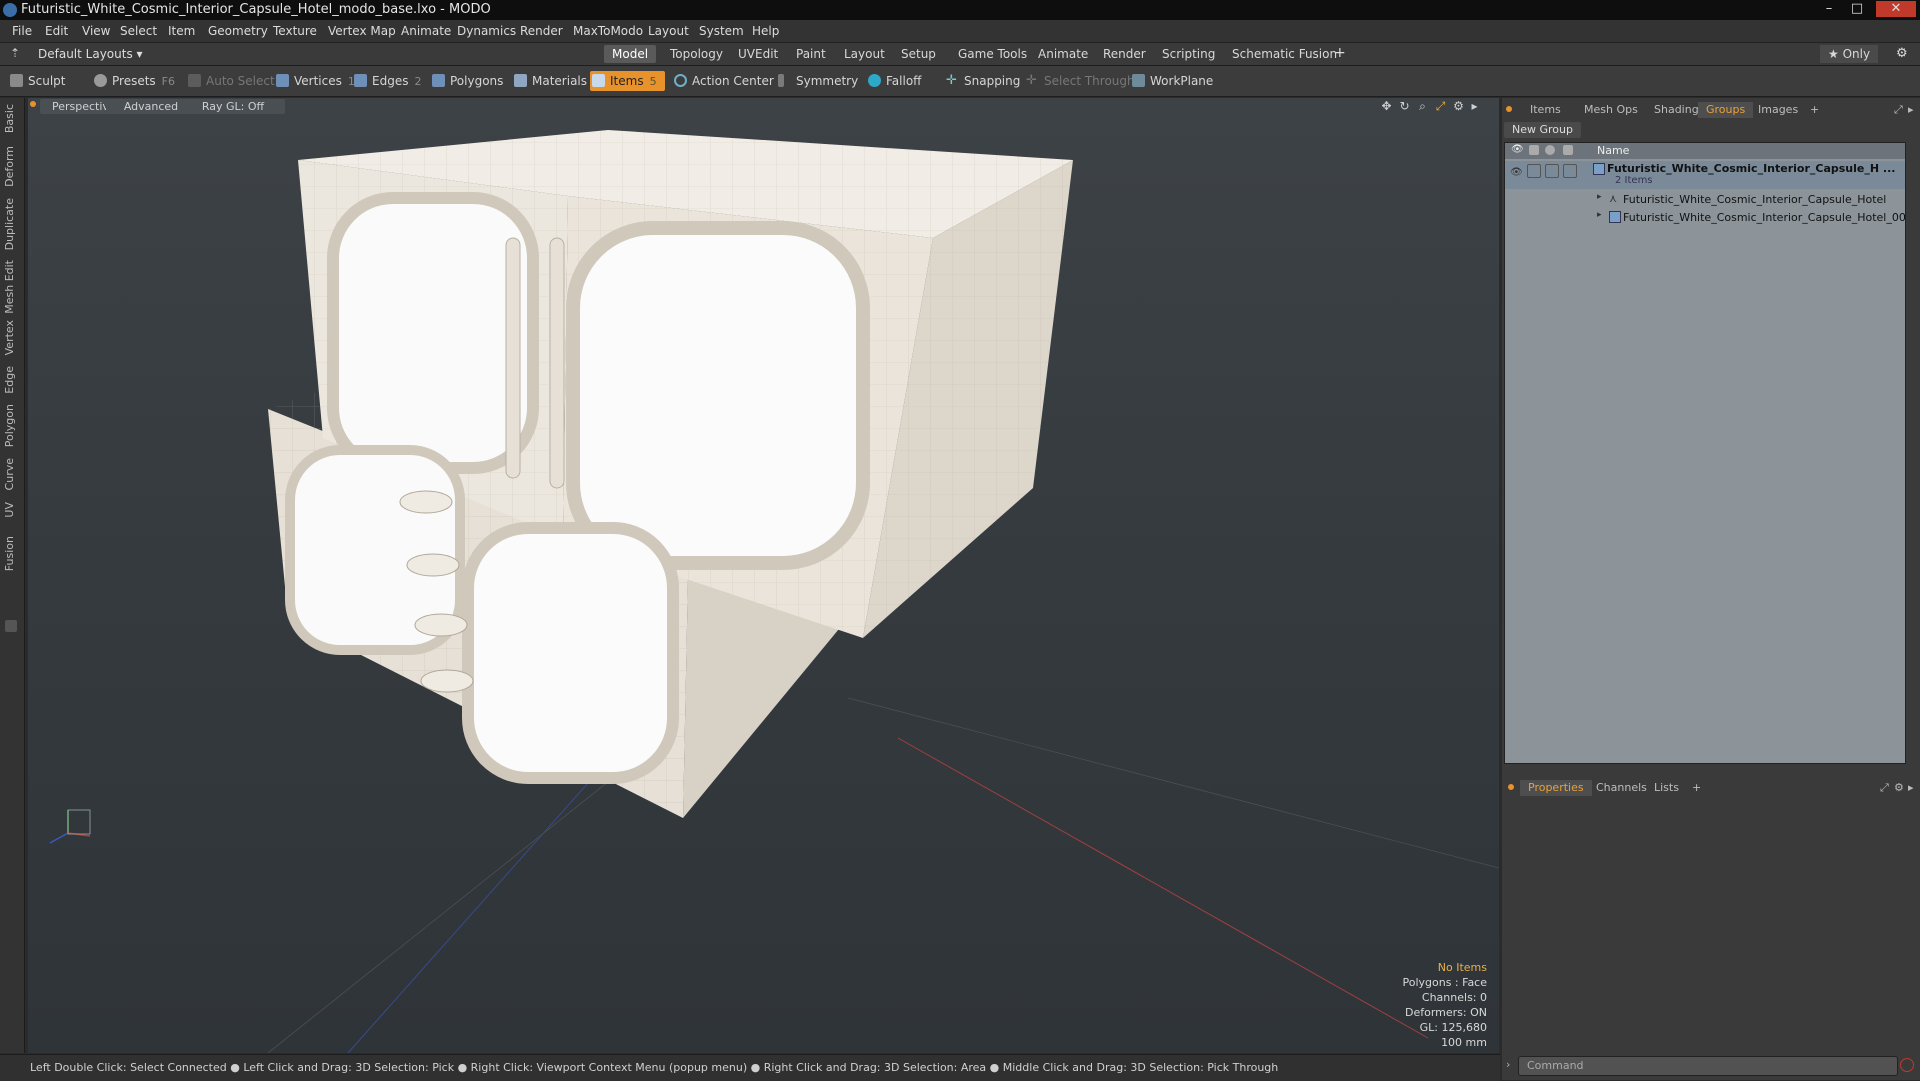  Describe the element at coordinates (1884, 788) in the screenshot. I see `props-expand-icon: ⤢` at that location.